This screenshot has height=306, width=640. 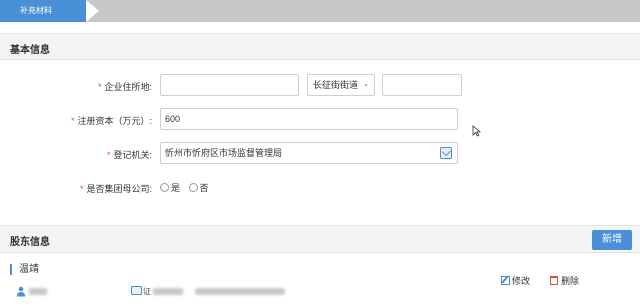 What do you see at coordinates (24, 269) in the screenshot?
I see `shareholder-name: 温靖` at bounding box center [24, 269].